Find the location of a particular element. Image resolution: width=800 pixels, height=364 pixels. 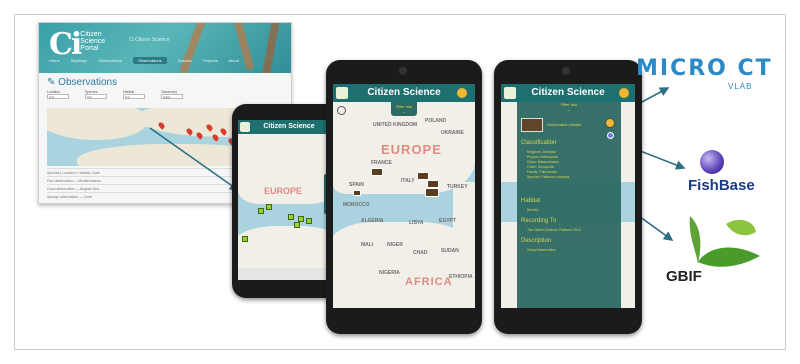

phone-small-screen: Citizen Science EUROPE is located at coordinates (289, 200).